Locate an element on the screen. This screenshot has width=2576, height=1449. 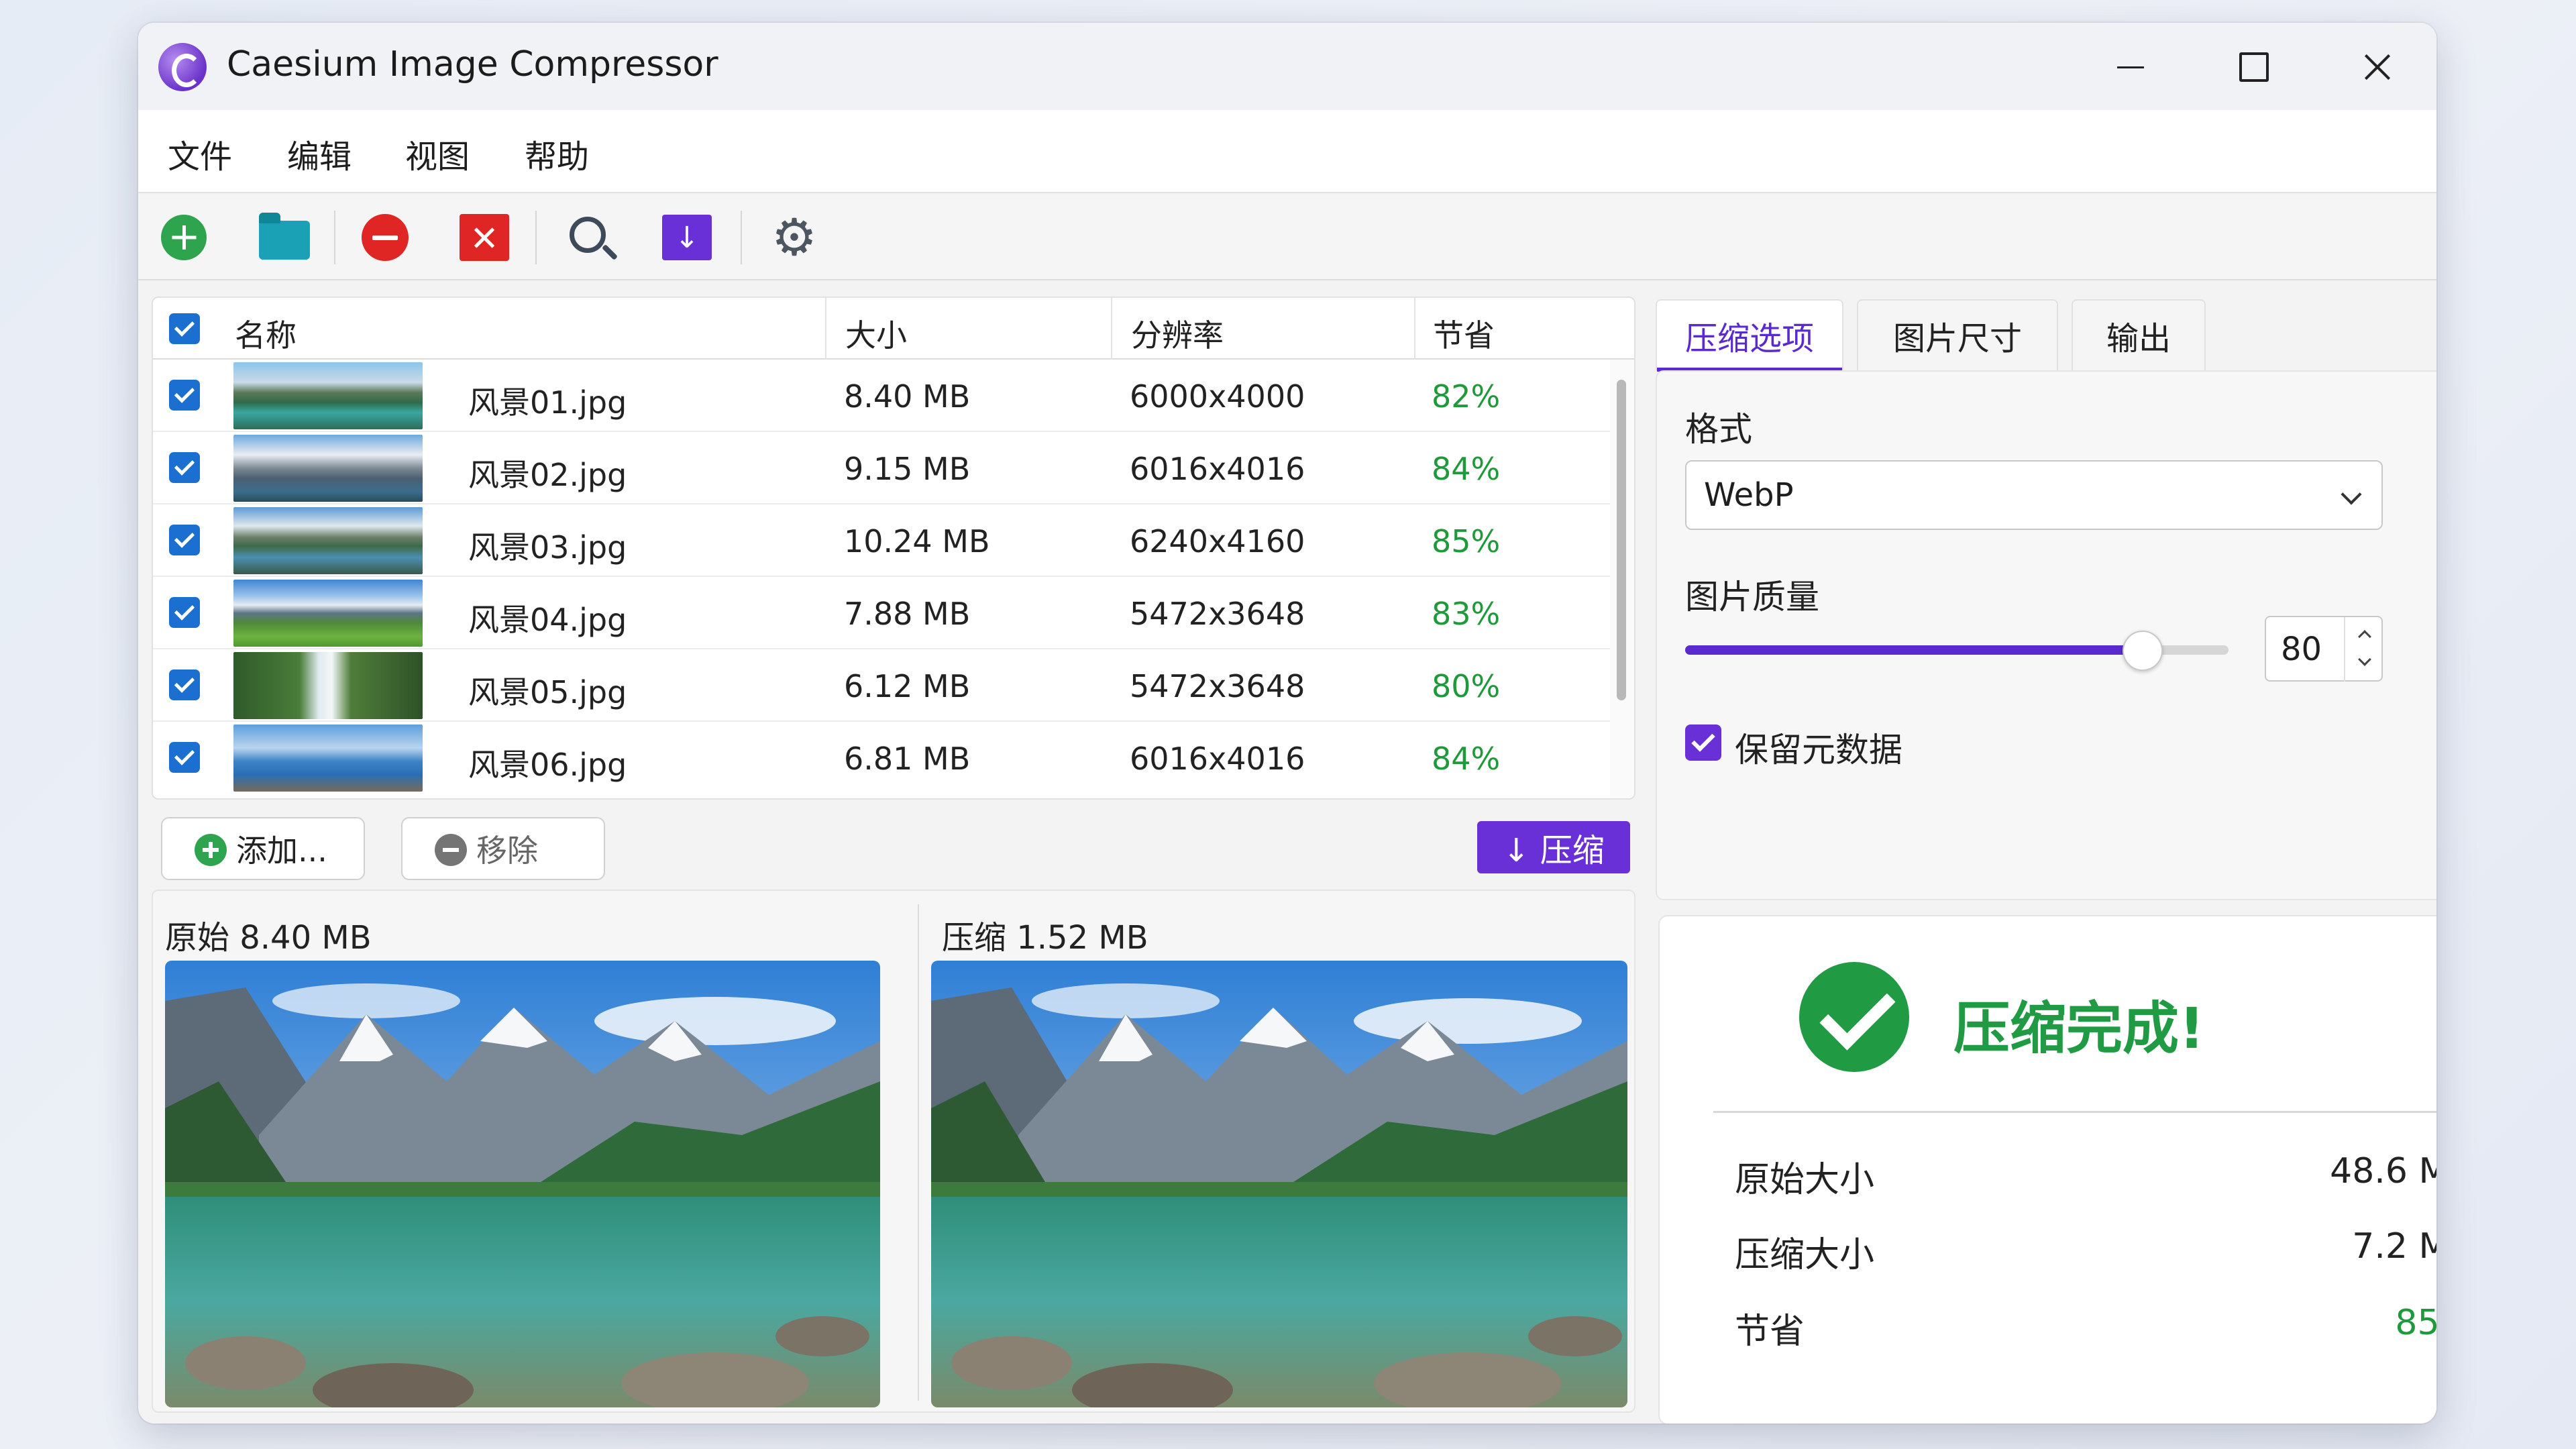
search-icon is located at coordinates (588, 235).